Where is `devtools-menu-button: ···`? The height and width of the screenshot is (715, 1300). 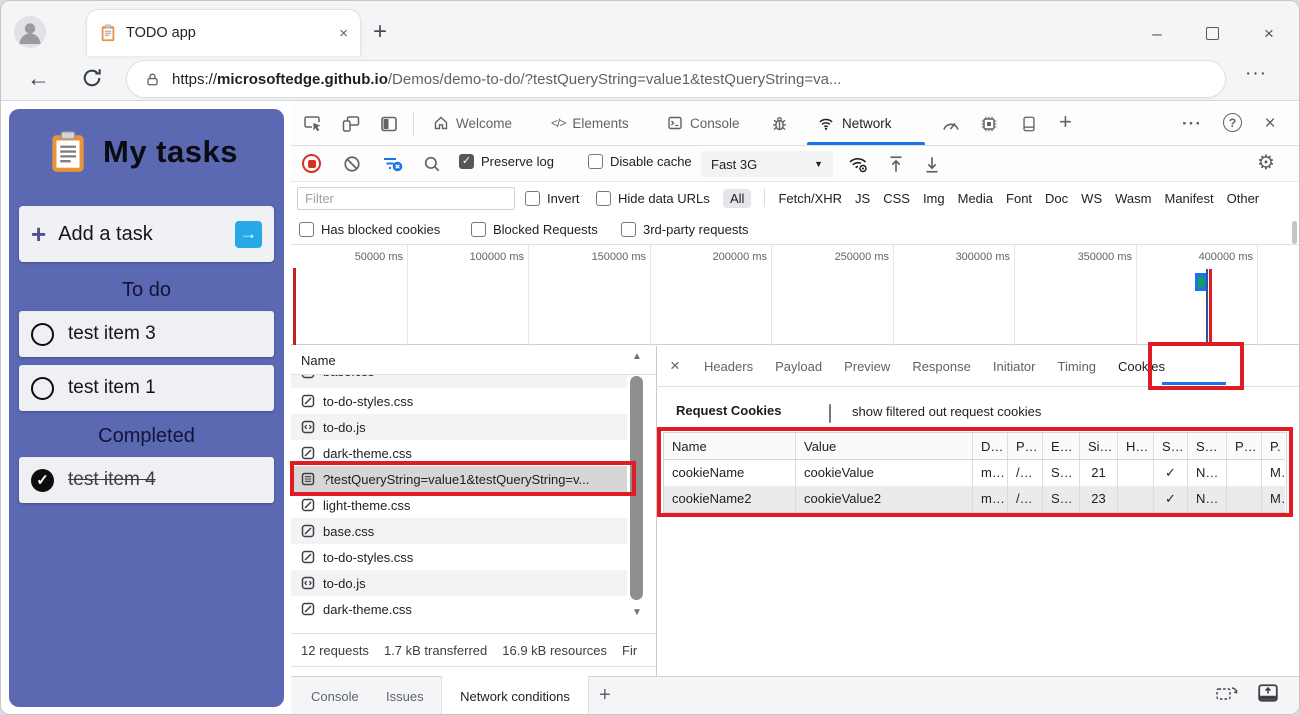 devtools-menu-button: ··· is located at coordinates (1192, 124).